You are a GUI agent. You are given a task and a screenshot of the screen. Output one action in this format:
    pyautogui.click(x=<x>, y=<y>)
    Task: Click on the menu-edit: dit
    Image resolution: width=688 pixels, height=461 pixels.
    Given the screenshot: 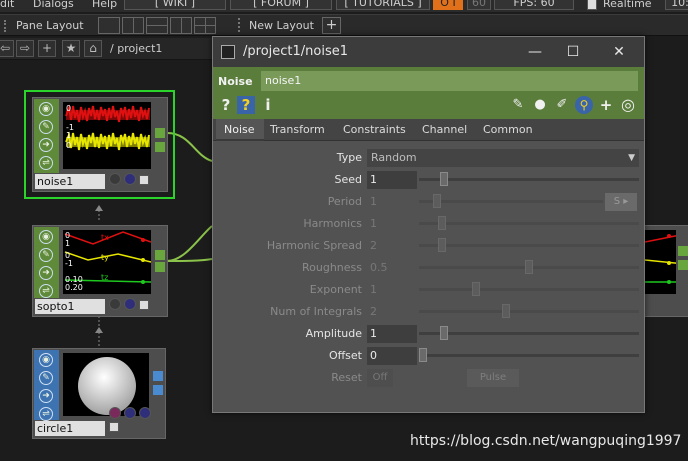 What is the action you would take?
    pyautogui.click(x=7, y=5)
    